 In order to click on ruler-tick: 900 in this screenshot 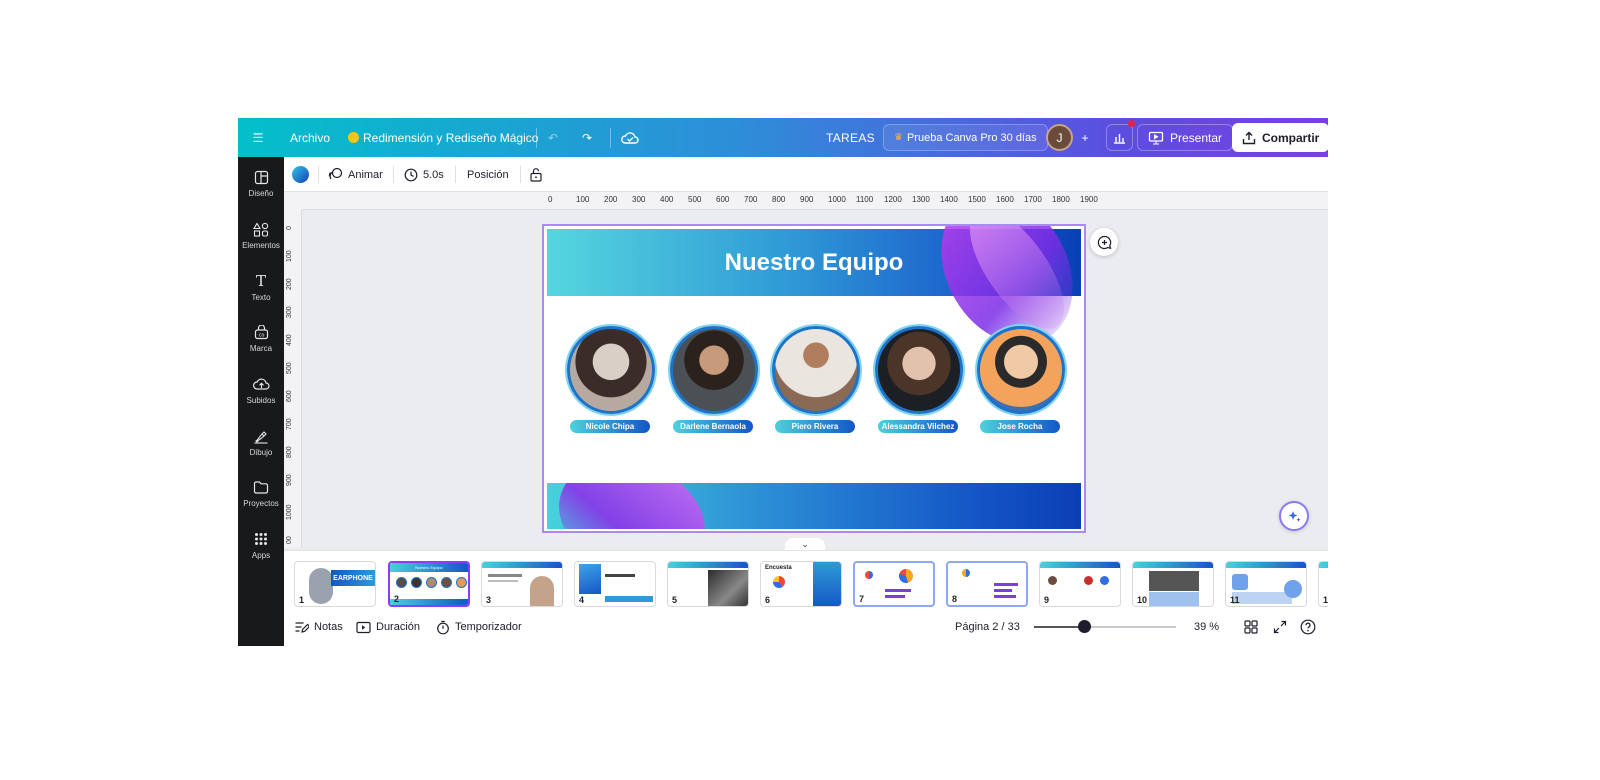, I will do `click(807, 199)`.